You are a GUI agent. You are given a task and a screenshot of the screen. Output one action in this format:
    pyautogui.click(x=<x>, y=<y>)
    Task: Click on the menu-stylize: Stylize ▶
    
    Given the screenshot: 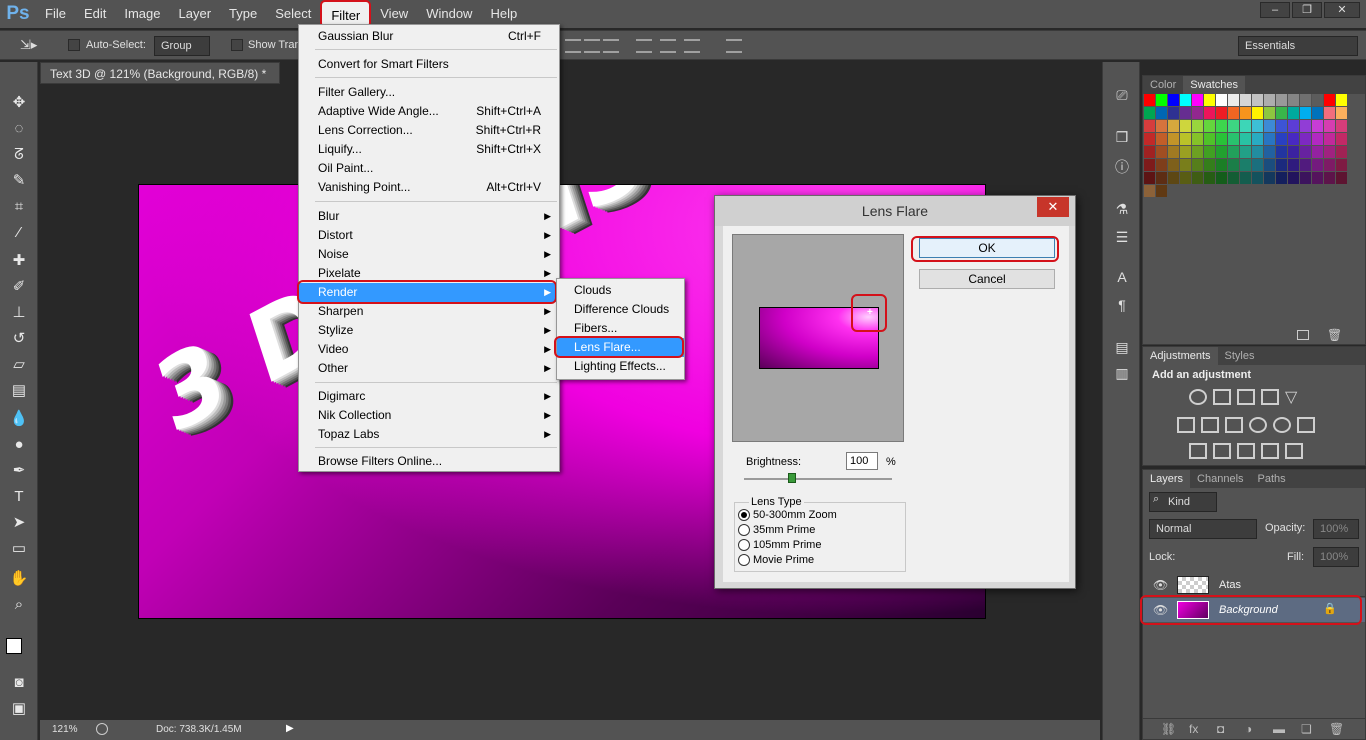 What is the action you would take?
    pyautogui.click(x=429, y=330)
    